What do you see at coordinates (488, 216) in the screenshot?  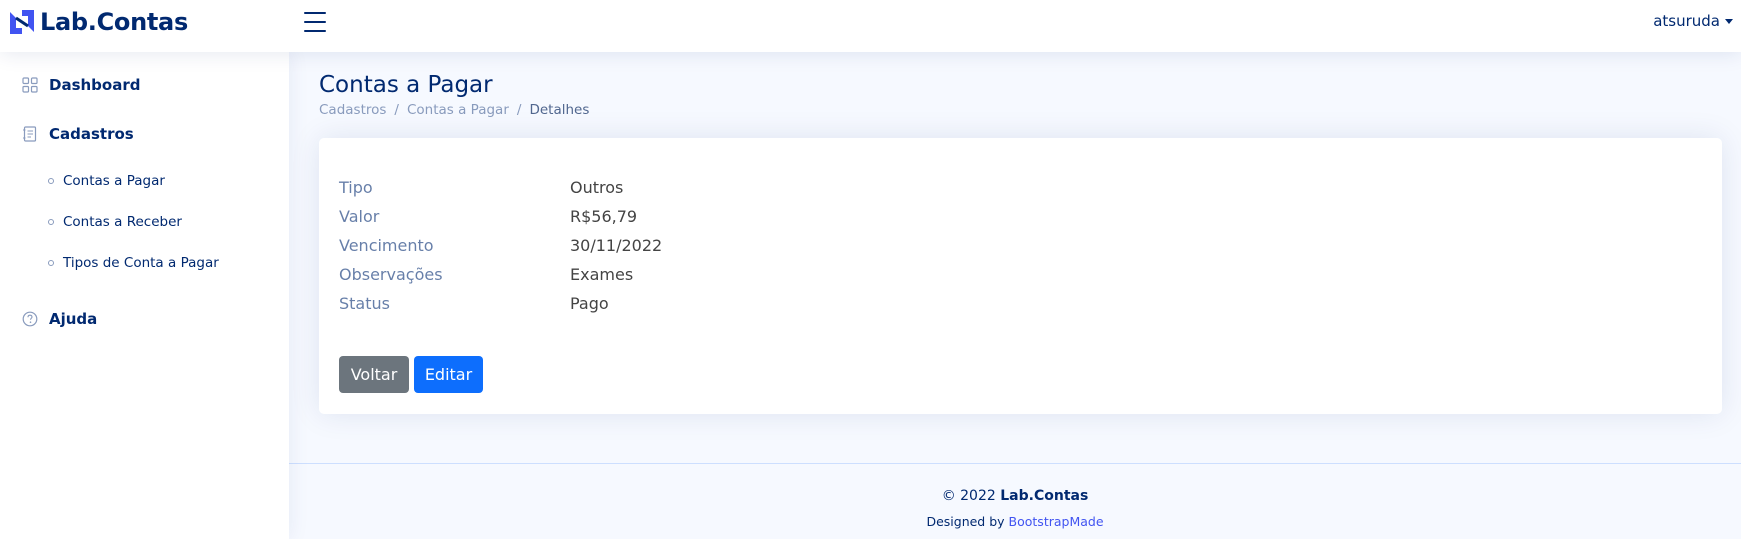 I see `detail-row-valor: Valor R$56,79` at bounding box center [488, 216].